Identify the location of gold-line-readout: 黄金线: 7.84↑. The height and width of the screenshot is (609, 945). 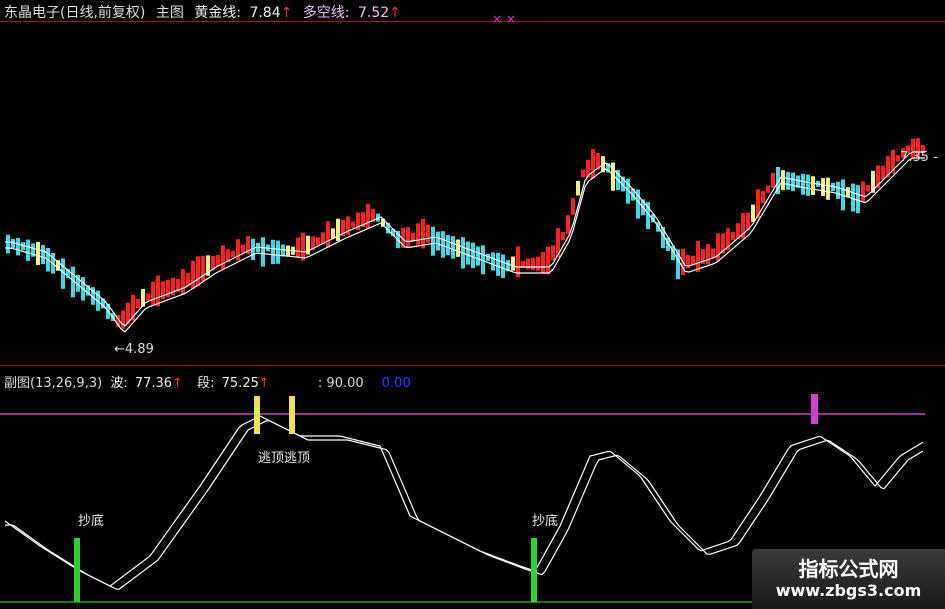
(245, 13).